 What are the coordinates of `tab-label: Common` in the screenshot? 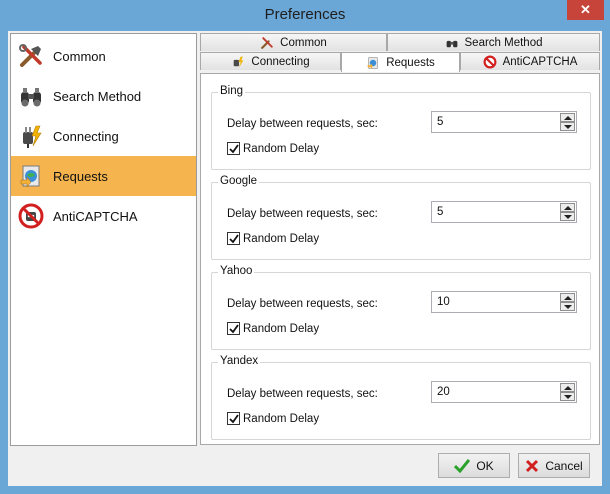 It's located at (303, 42).